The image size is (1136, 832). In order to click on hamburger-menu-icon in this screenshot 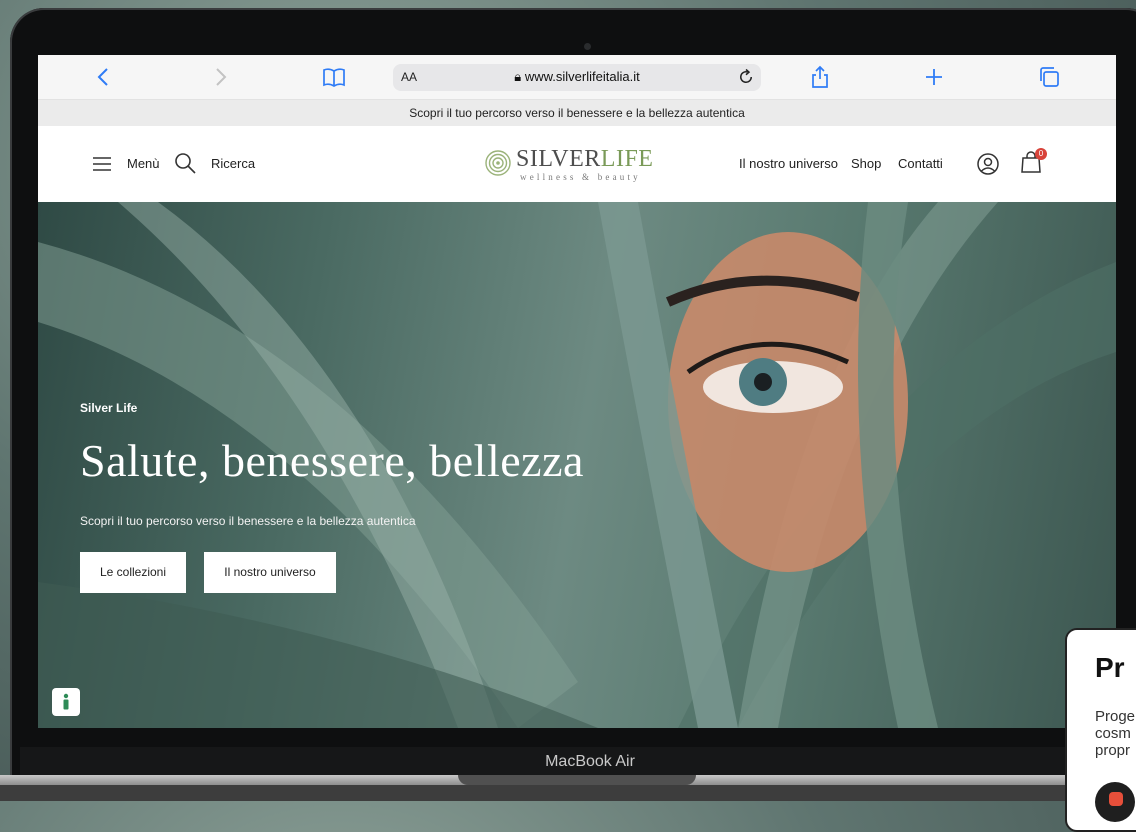, I will do `click(102, 164)`.